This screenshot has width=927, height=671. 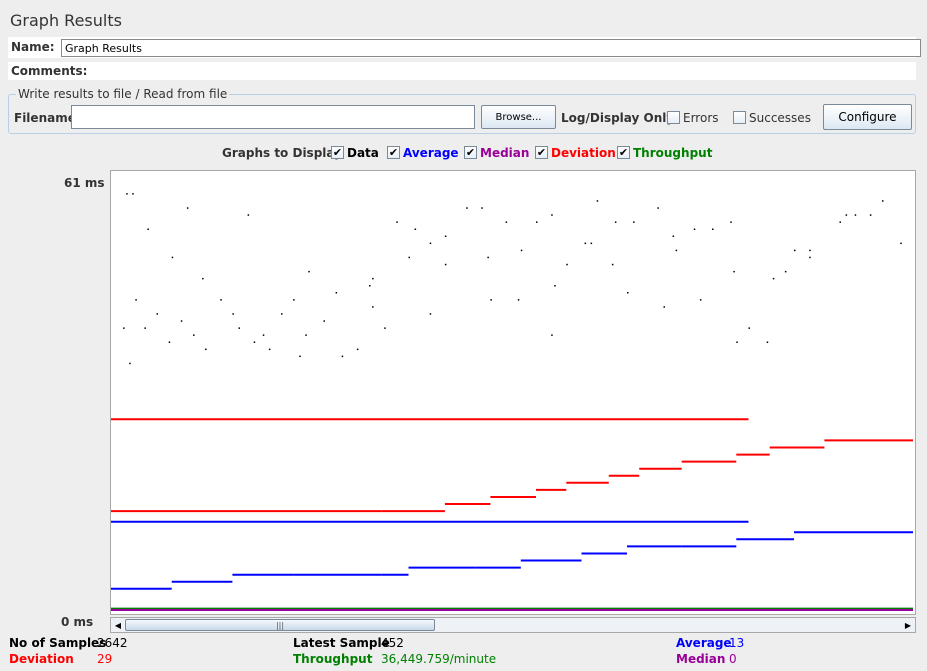 I want to click on deviation-stat-value: 29, so click(x=105, y=659).